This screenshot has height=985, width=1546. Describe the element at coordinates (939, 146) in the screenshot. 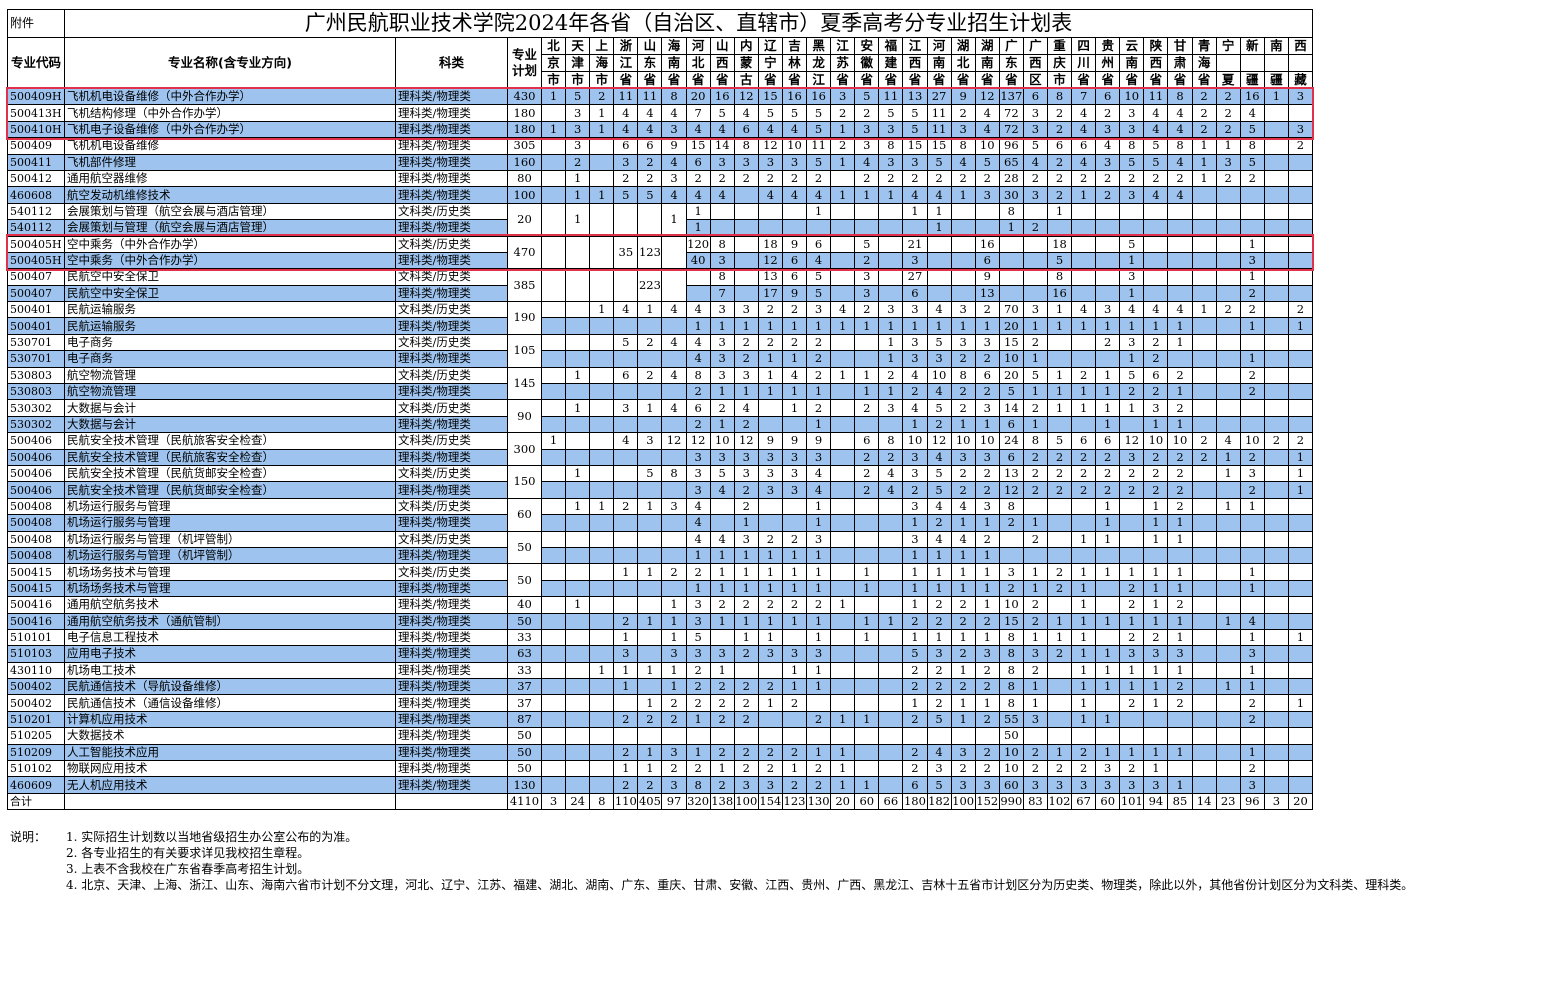

I see `province-count: 15` at that location.